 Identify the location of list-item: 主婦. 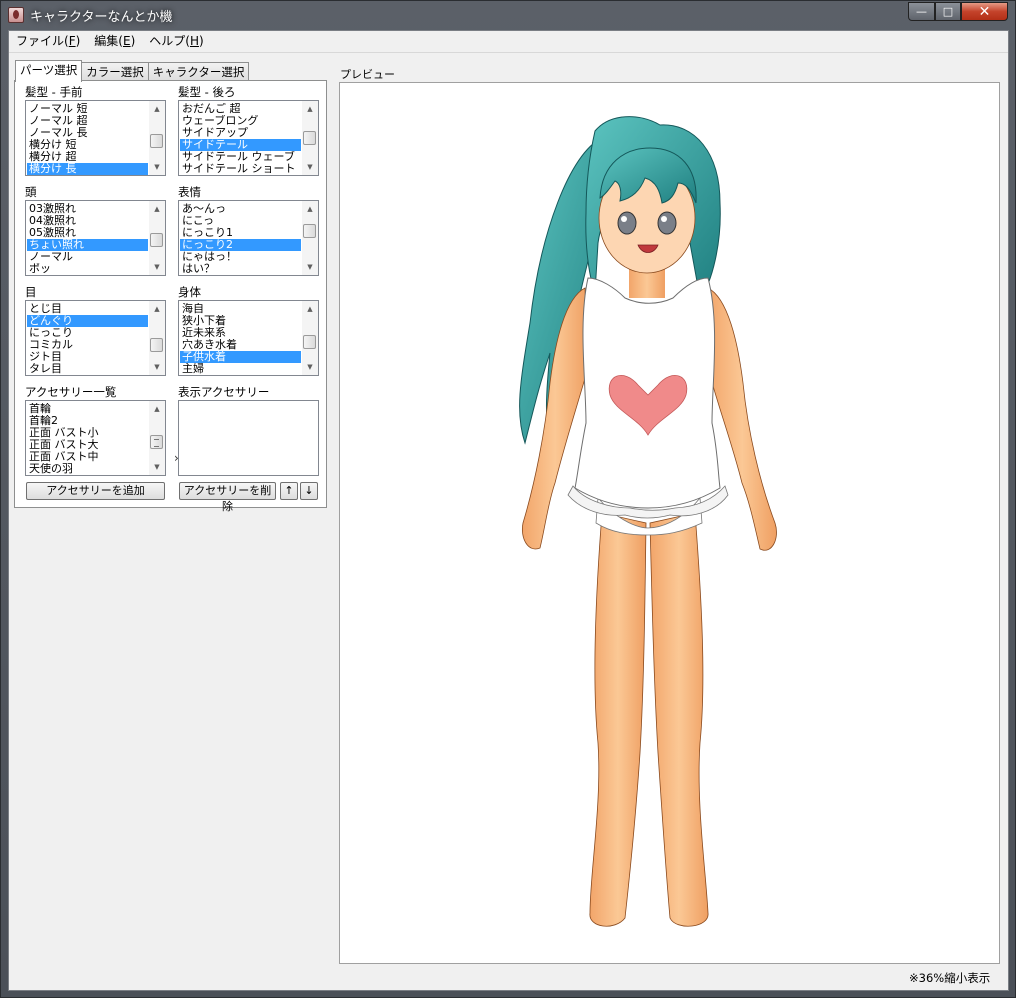
(240, 369).